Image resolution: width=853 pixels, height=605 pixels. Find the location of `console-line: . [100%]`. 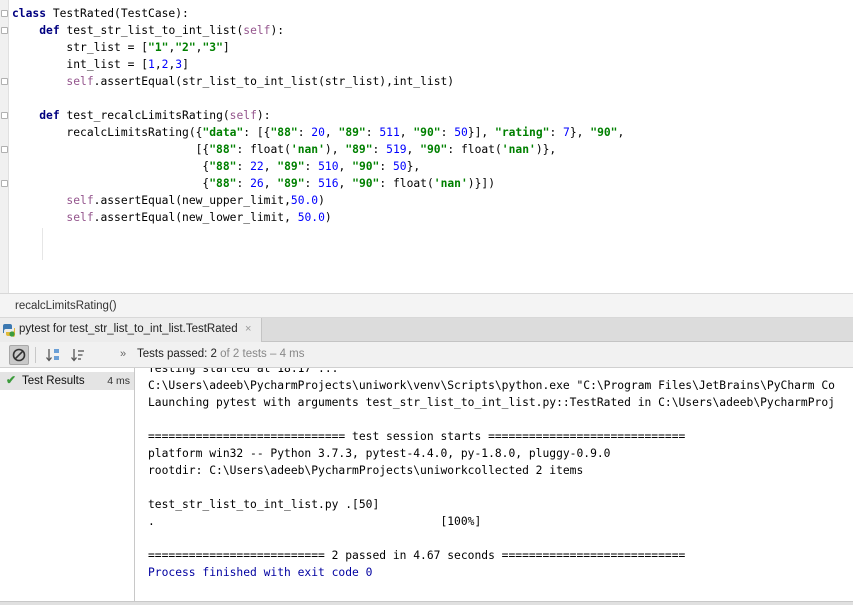

console-line: . [100%] is located at coordinates (315, 521).